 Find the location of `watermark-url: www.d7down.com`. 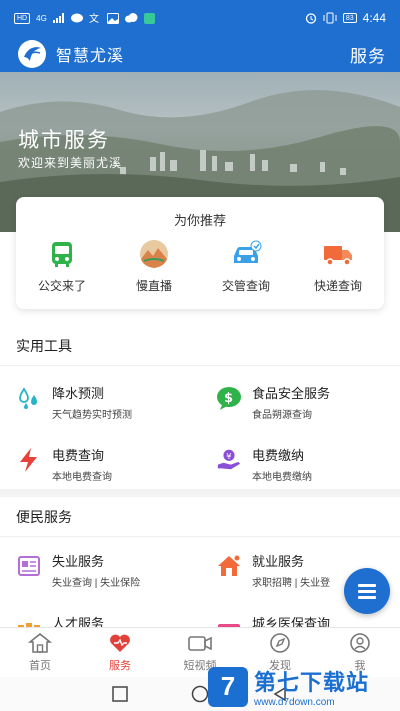

watermark-url: www.d7down.com is located at coordinates (294, 702).